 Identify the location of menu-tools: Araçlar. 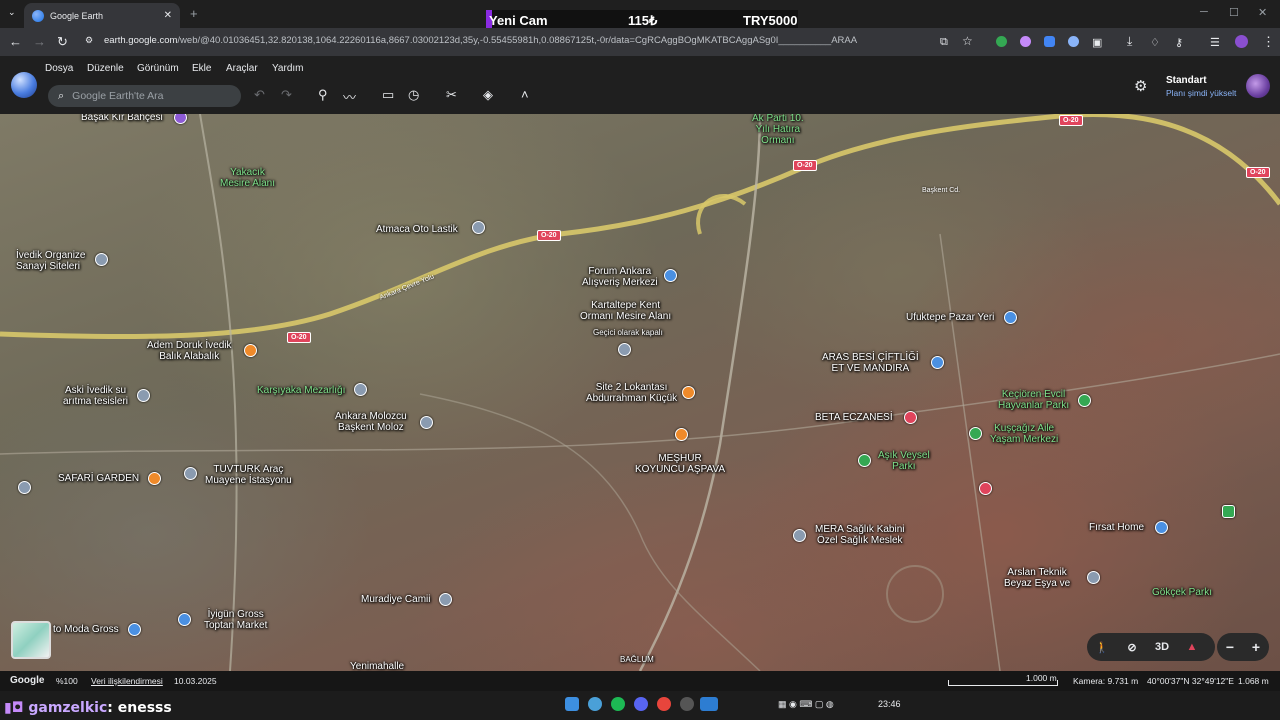
(242, 68).